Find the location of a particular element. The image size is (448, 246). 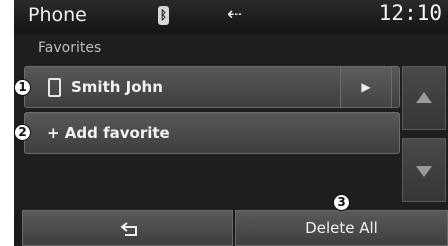

callout-1: 1 is located at coordinates (22, 87).